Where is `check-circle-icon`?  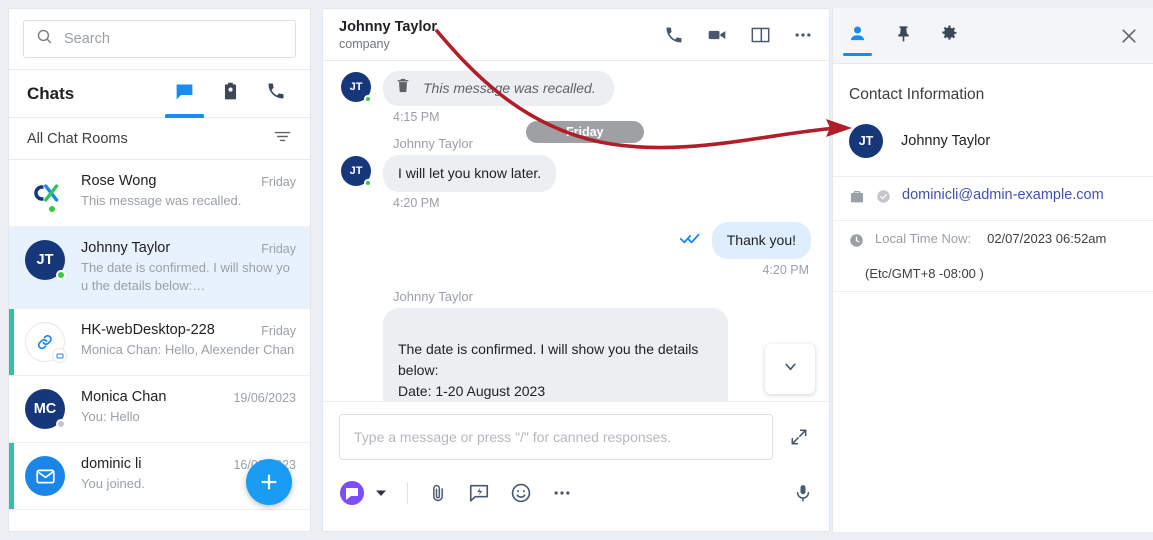 check-circle-icon is located at coordinates (883, 199).